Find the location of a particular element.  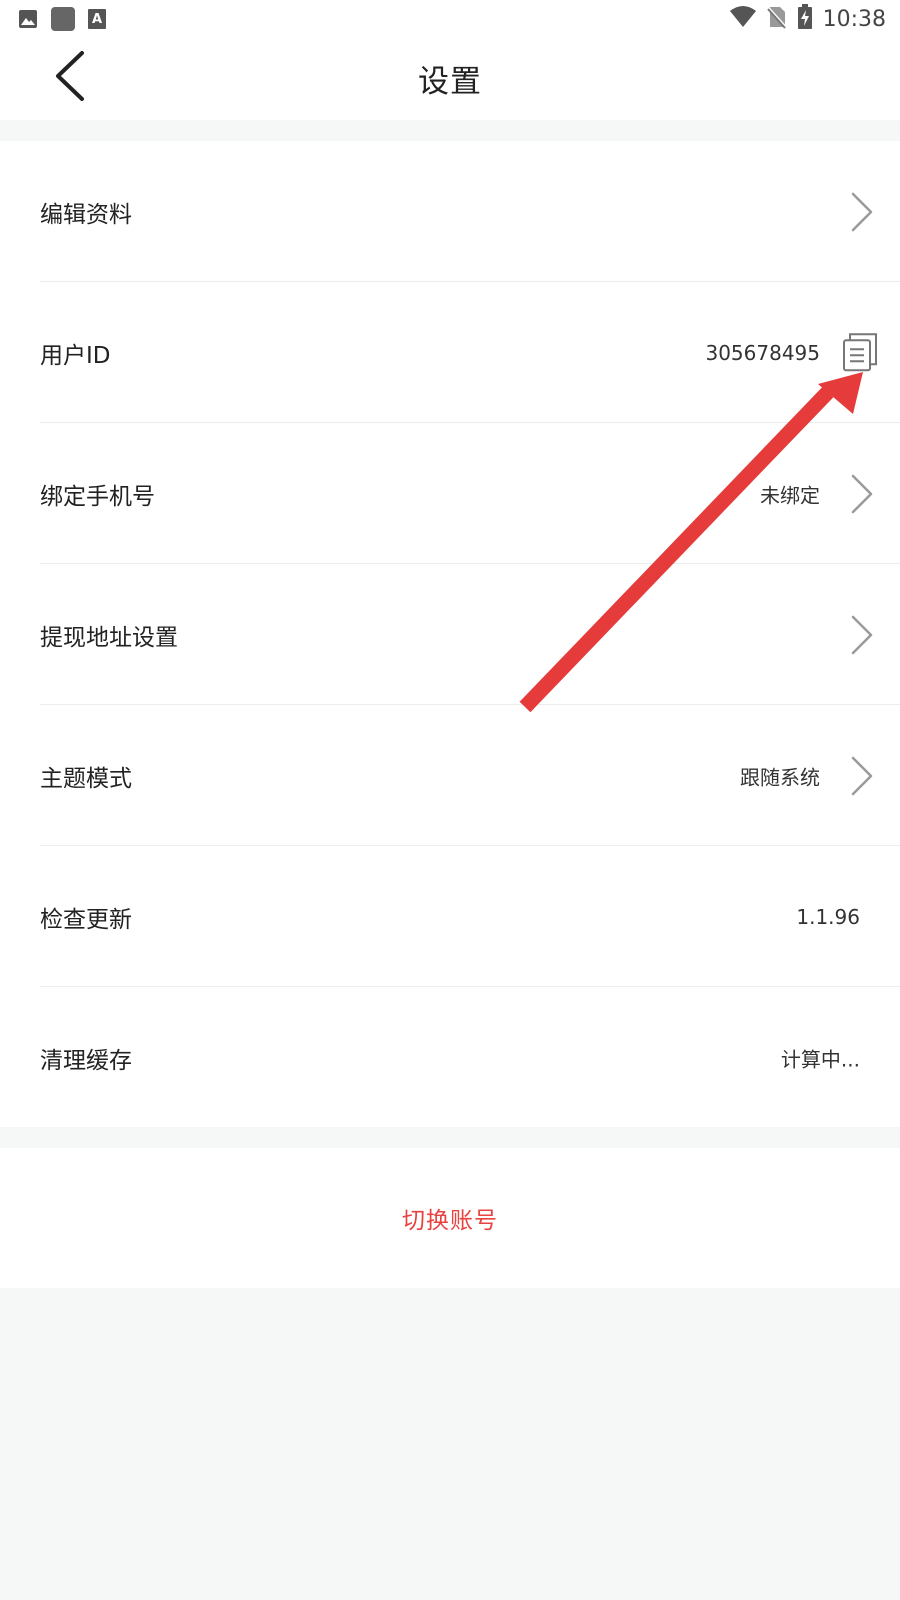

withdraw-address-label: 提现地址设置 is located at coordinates (109, 637).